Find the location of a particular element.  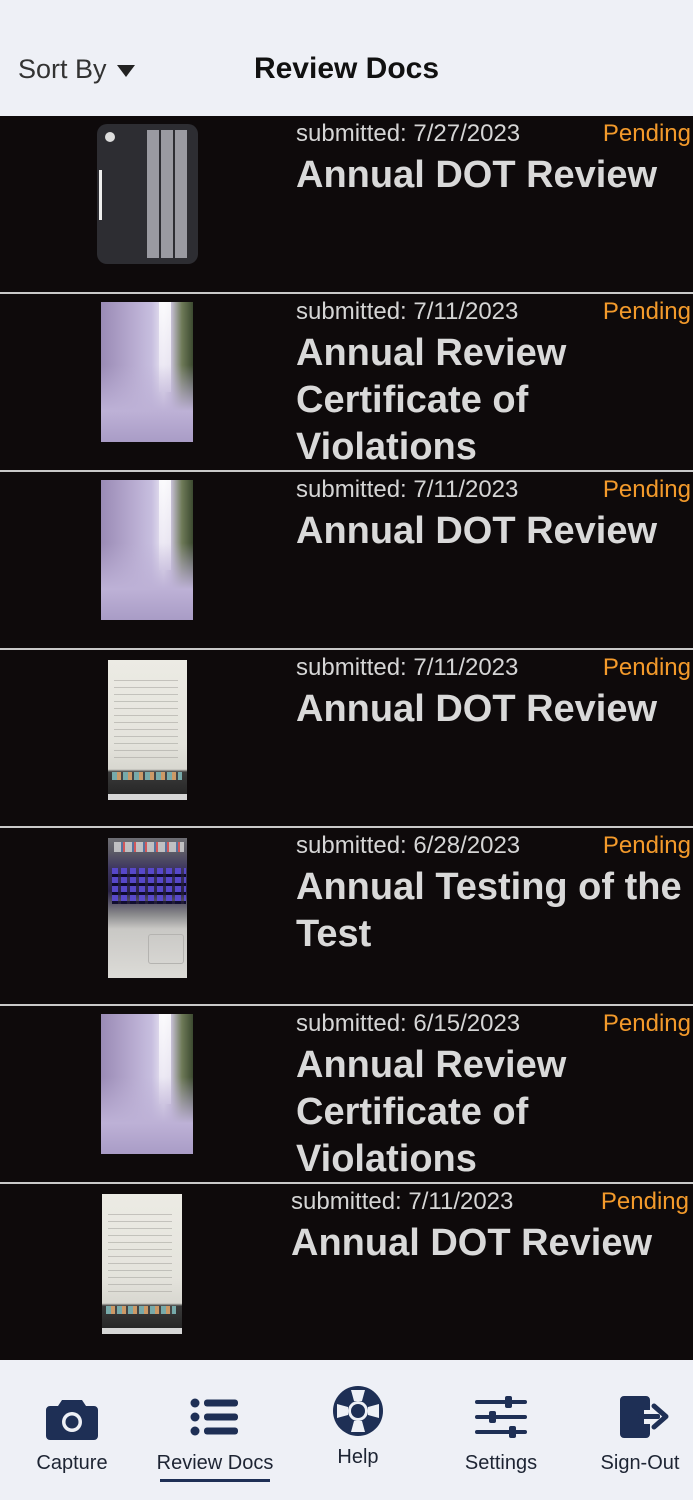

sliders-icon is located at coordinates (501, 1417).